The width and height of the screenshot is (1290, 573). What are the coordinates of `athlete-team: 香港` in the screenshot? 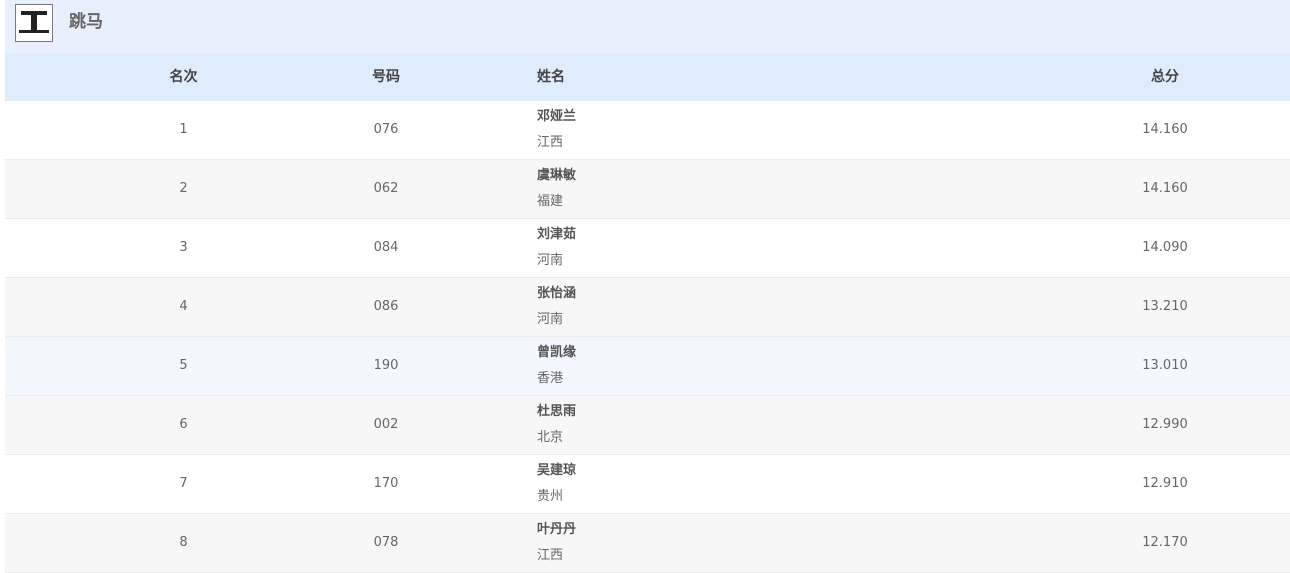 It's located at (550, 378).